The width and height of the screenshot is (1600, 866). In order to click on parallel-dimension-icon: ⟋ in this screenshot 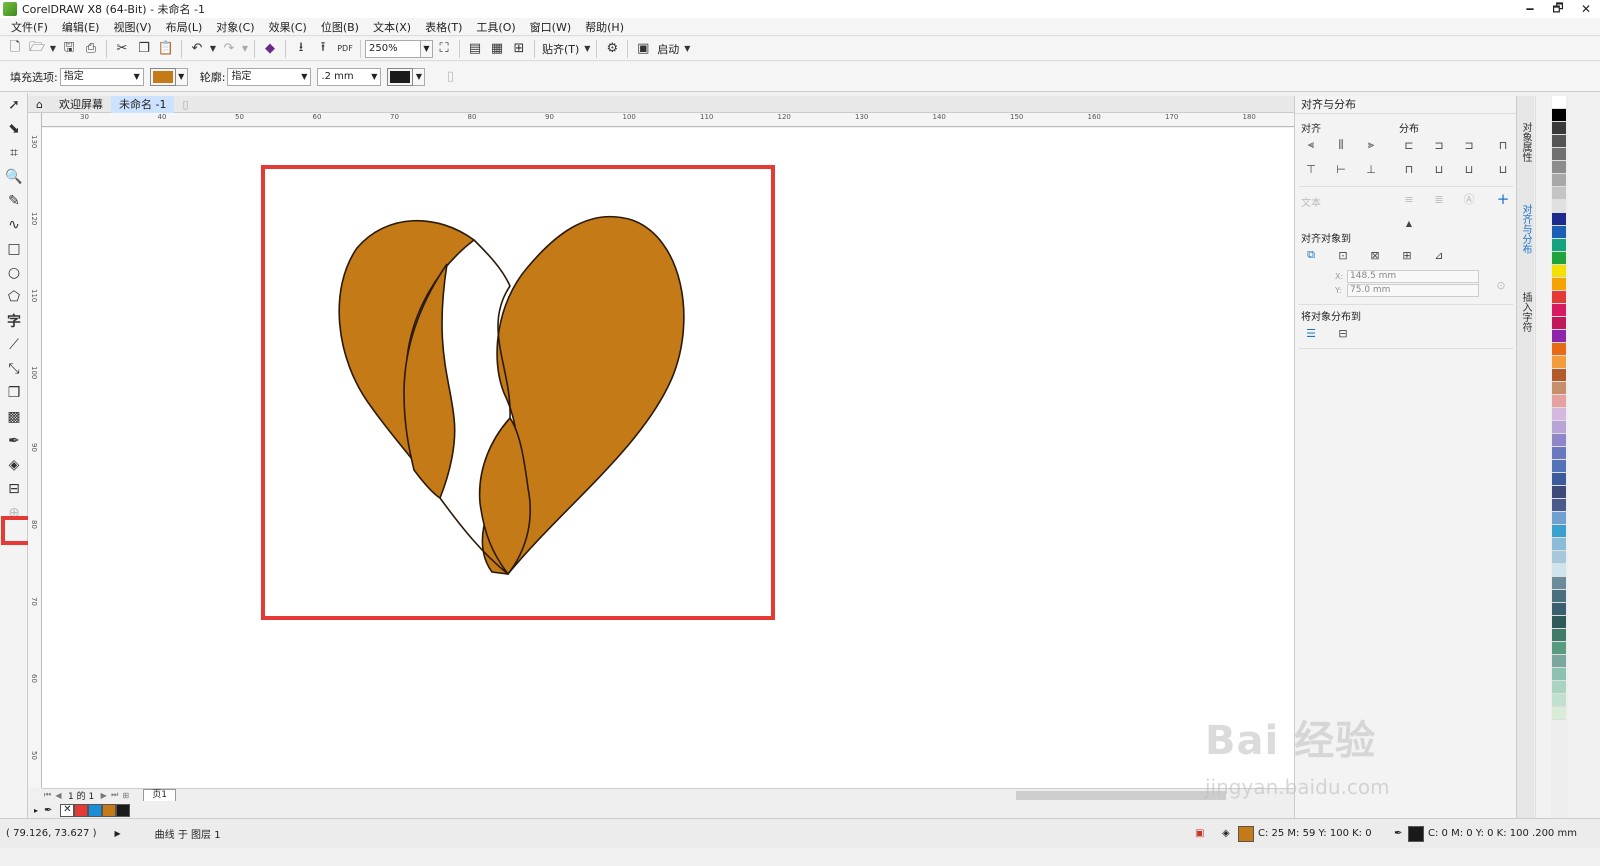, I will do `click(14, 345)`.